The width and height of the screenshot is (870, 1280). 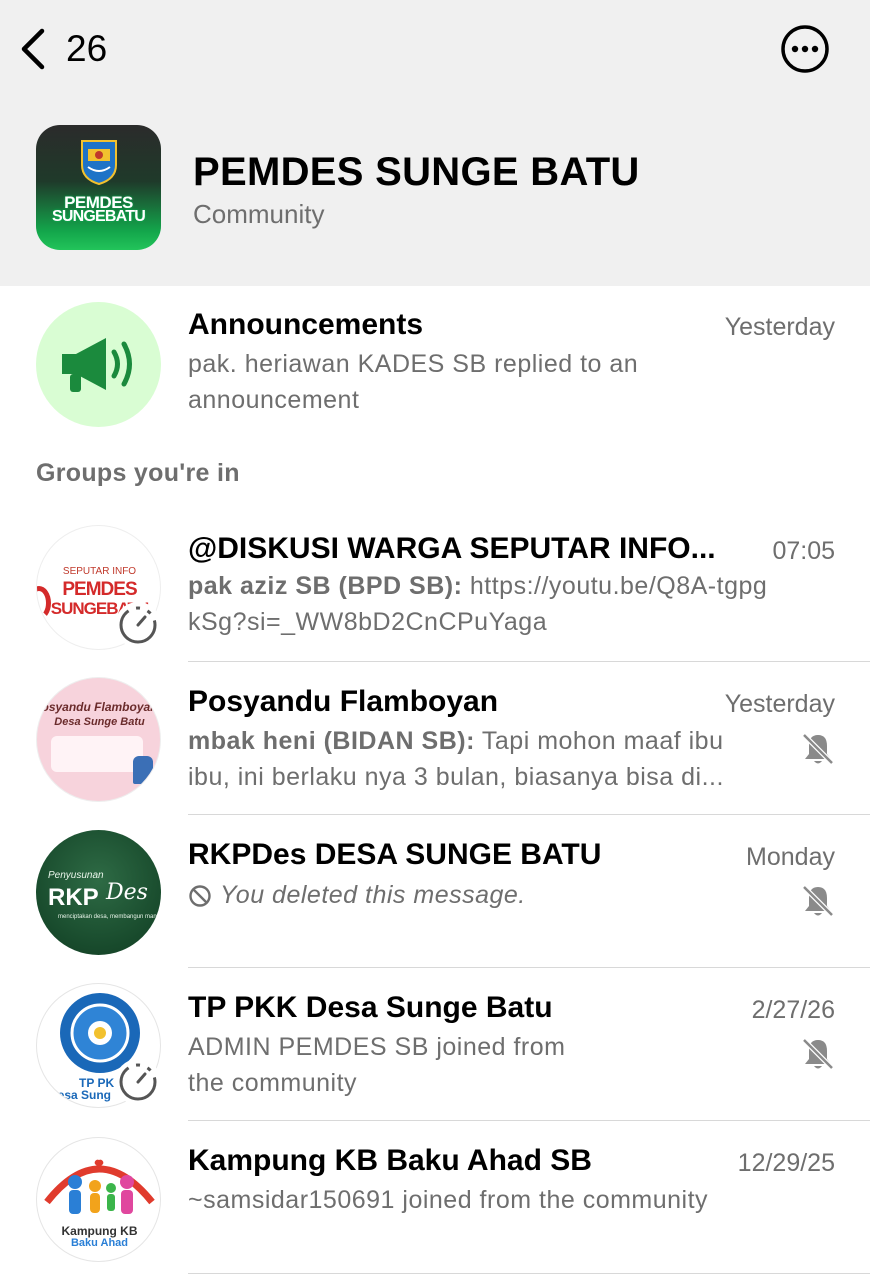 What do you see at coordinates (779, 704) in the screenshot?
I see `group-time: Yesterday` at bounding box center [779, 704].